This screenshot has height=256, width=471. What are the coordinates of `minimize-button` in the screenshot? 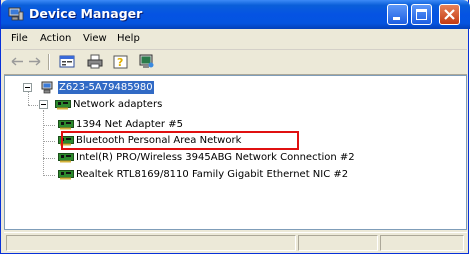 It's located at (397, 14).